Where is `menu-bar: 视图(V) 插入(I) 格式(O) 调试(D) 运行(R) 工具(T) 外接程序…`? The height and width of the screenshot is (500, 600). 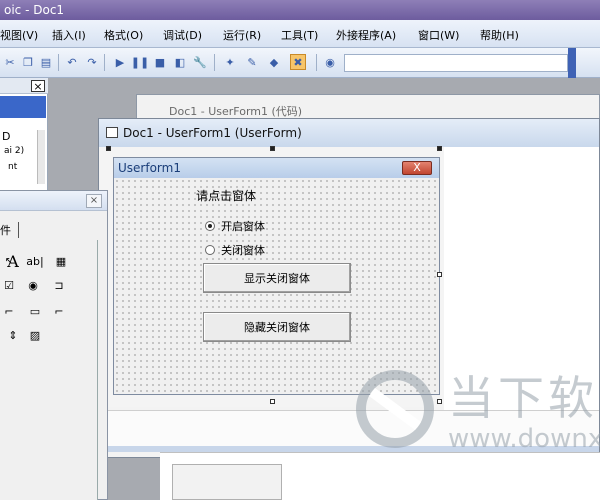
menu-bar: 视图(V) 插入(I) 格式(O) 调试(D) 运行(R) 工具(T) 外接程序… is located at coordinates (300, 34).